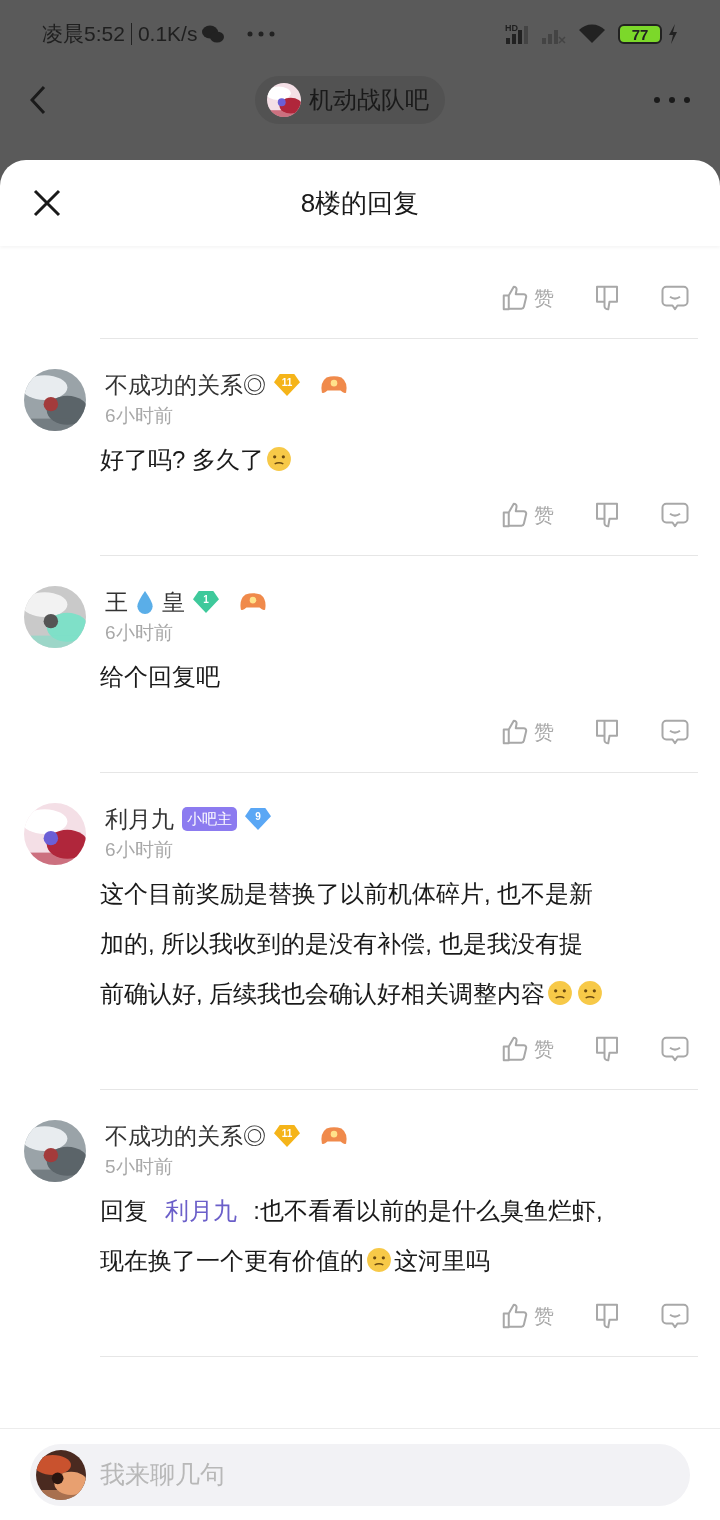  What do you see at coordinates (347, 894) in the screenshot?
I see `comment-text: 这个目前奖励是替换了以前机体碎片, 也不是新` at bounding box center [347, 894].